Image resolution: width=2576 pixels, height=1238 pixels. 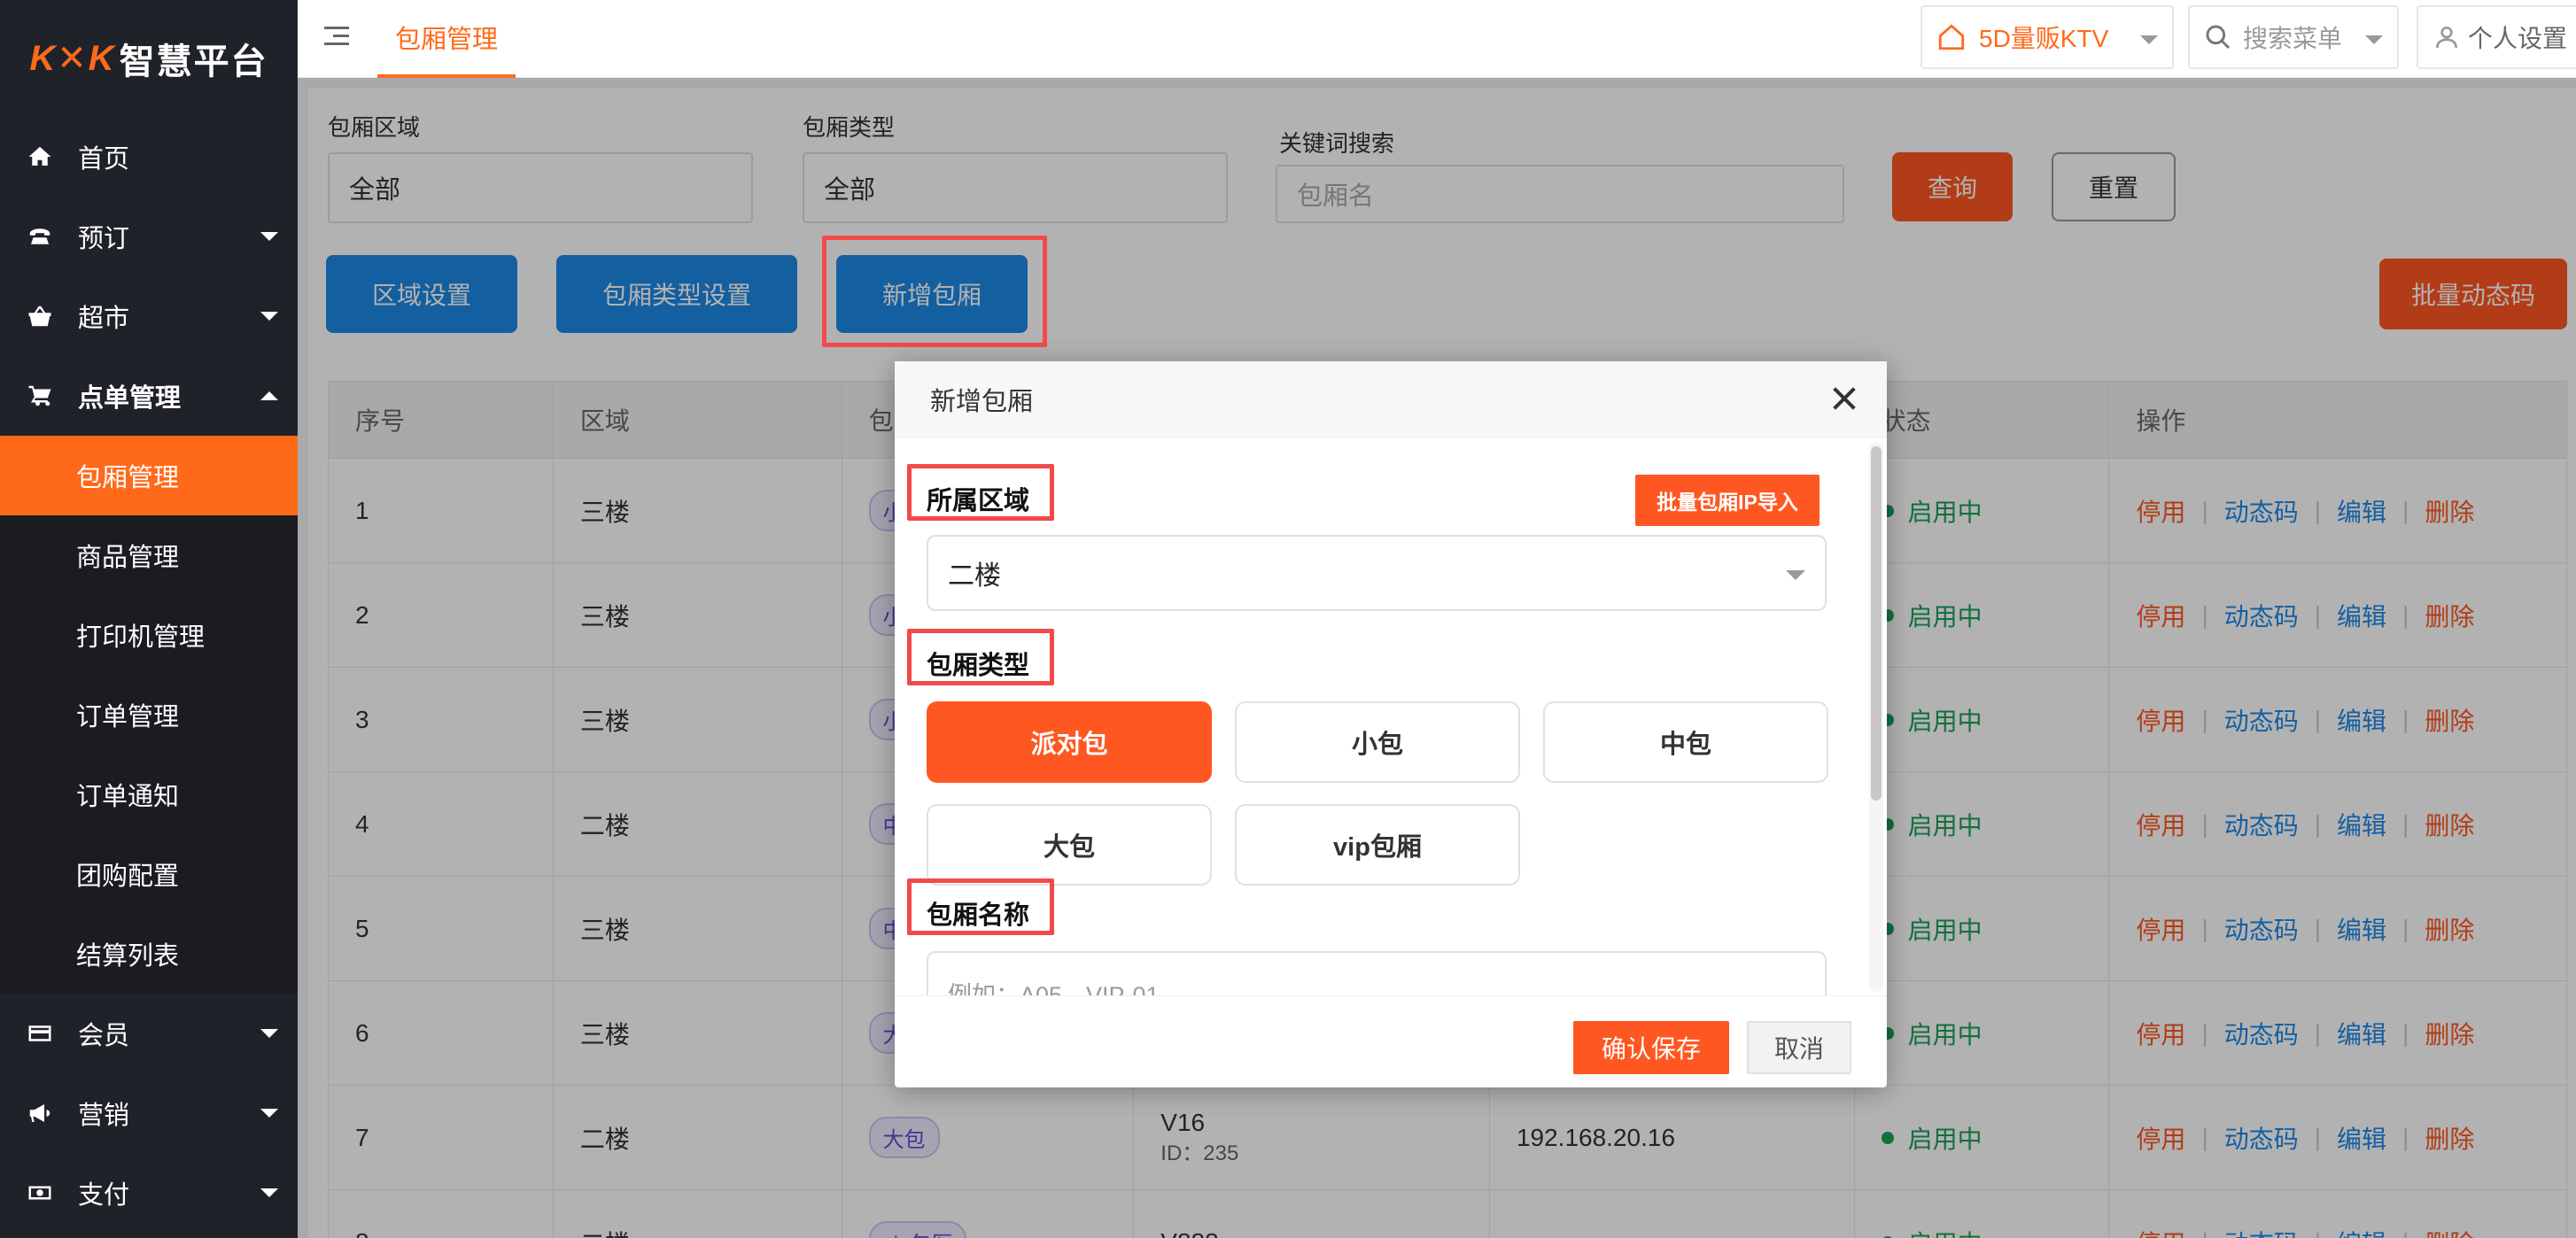 I want to click on user-settings: 个人设置, so click(x=2496, y=37).